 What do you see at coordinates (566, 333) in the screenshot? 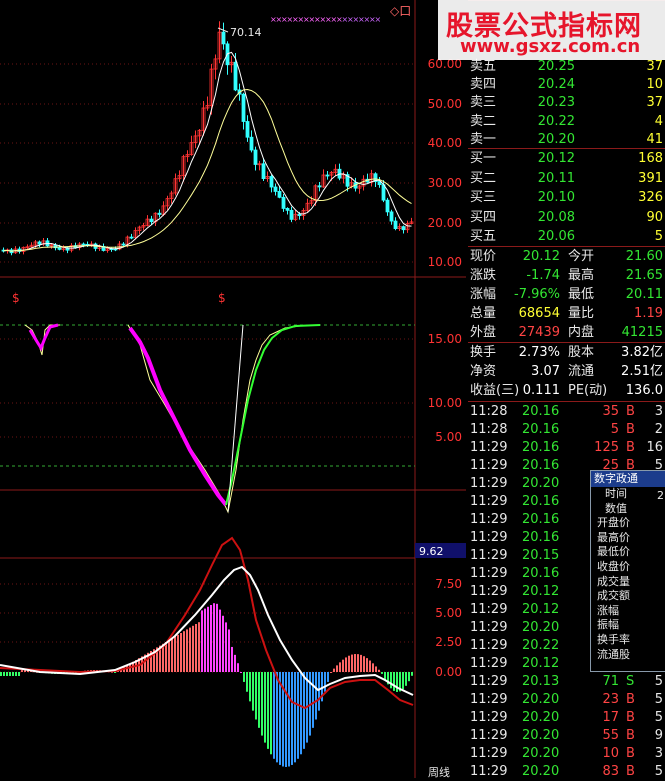
I see `stat-row: 外盘 27439 内盘 41215` at bounding box center [566, 333].